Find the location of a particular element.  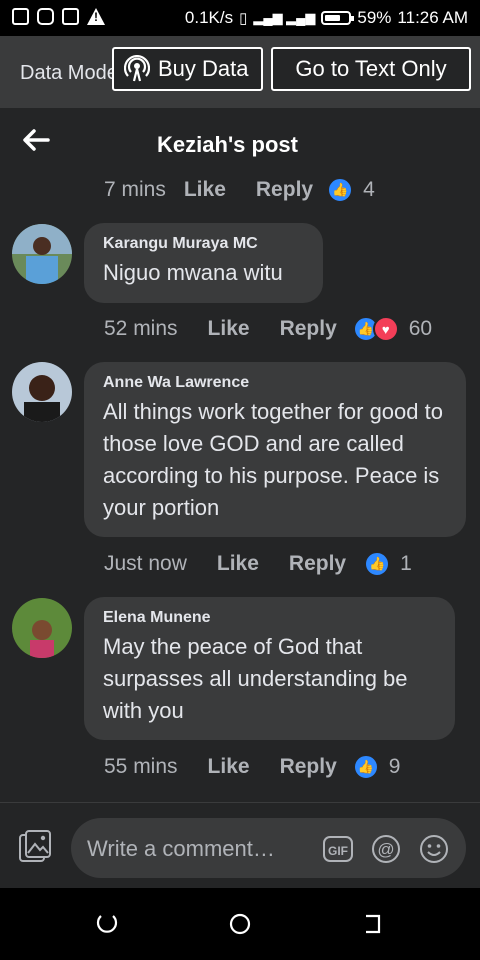

signal-icon: ▂▄▆ ▂▄▆ is located at coordinates (284, 17).